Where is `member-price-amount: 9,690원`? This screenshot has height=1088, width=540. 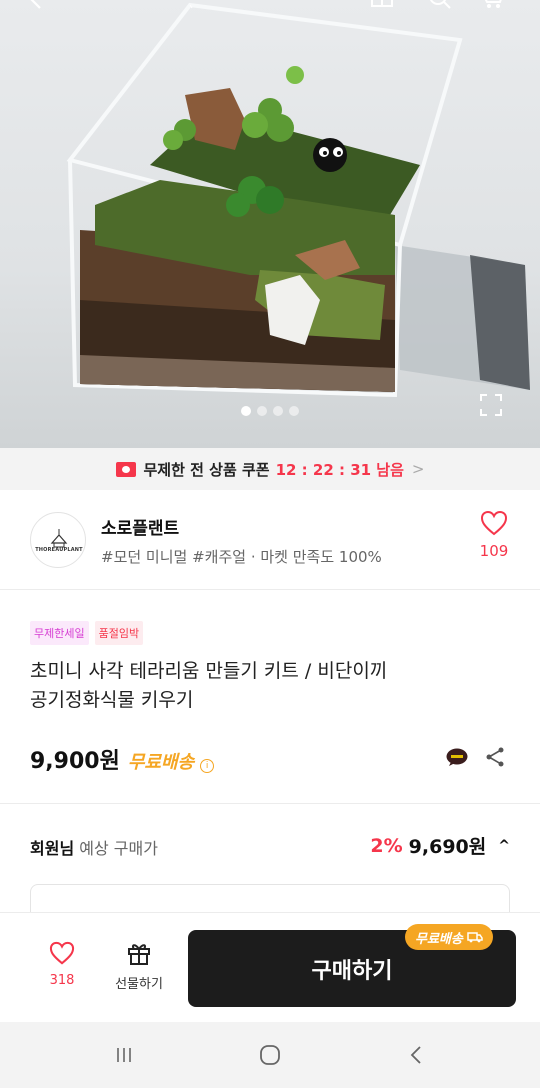
member-price-amount: 9,690원 is located at coordinates (447, 847).